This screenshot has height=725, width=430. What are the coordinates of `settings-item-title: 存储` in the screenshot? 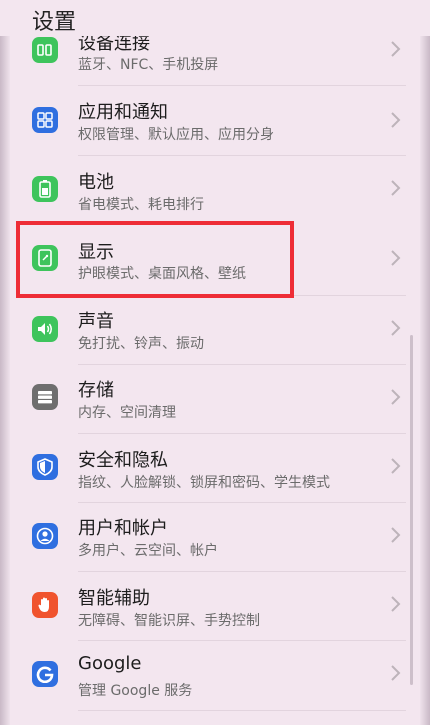 It's located at (96, 390).